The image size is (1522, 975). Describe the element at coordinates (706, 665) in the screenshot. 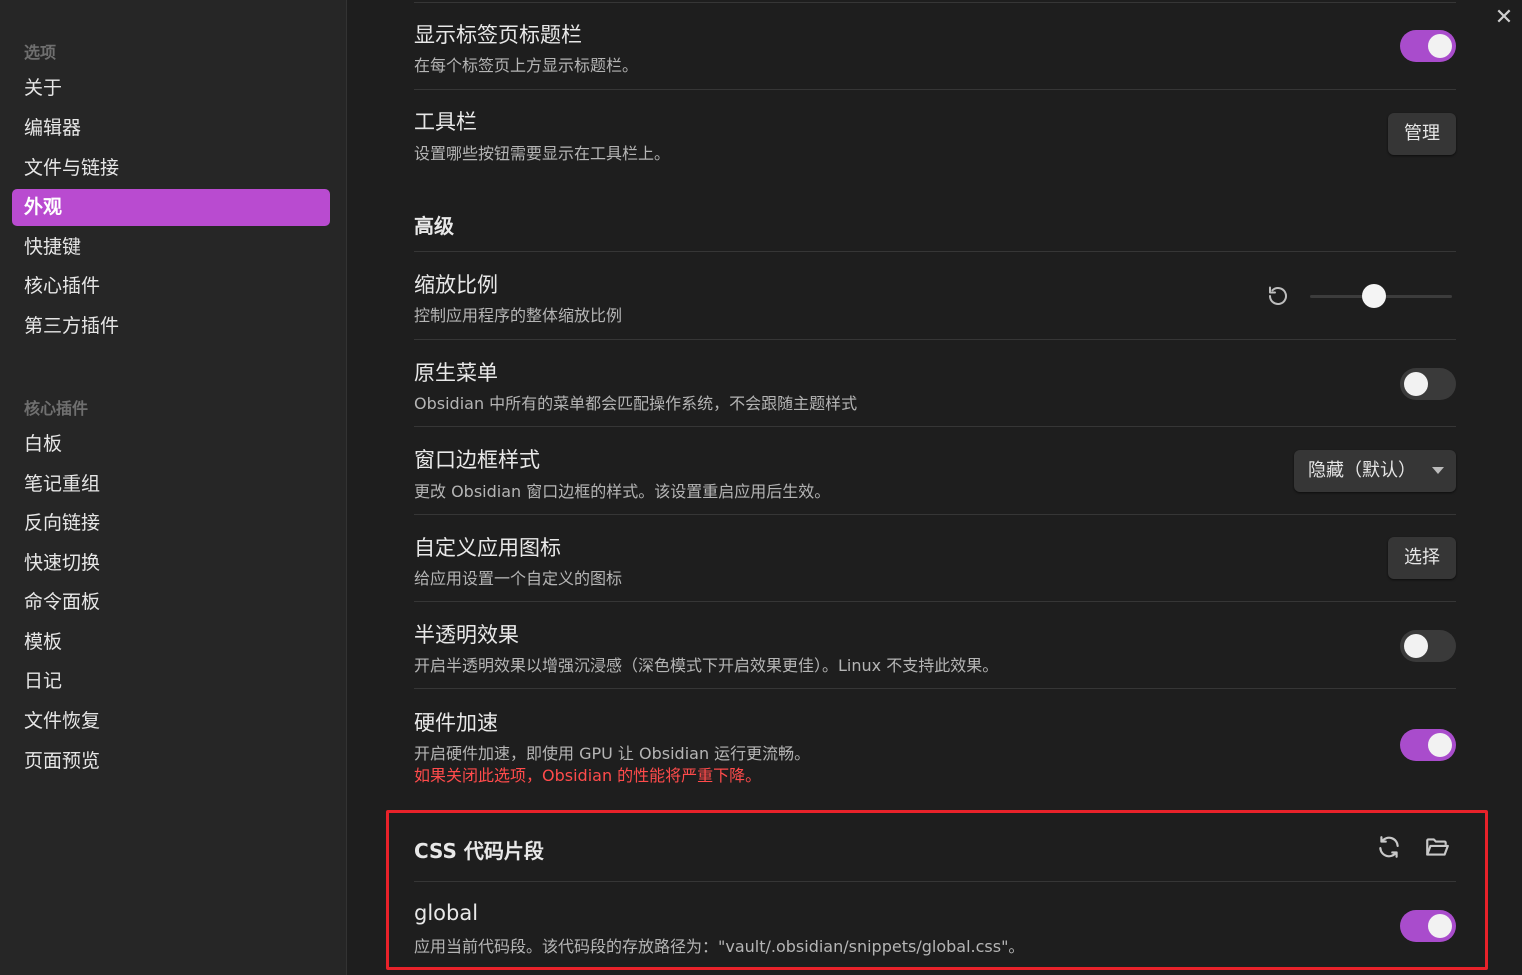

I see `setting-desc: 开启半透明效果以增强沉浸感（深色模式下开启效果更佳）。Linux 不支持此效果。` at that location.